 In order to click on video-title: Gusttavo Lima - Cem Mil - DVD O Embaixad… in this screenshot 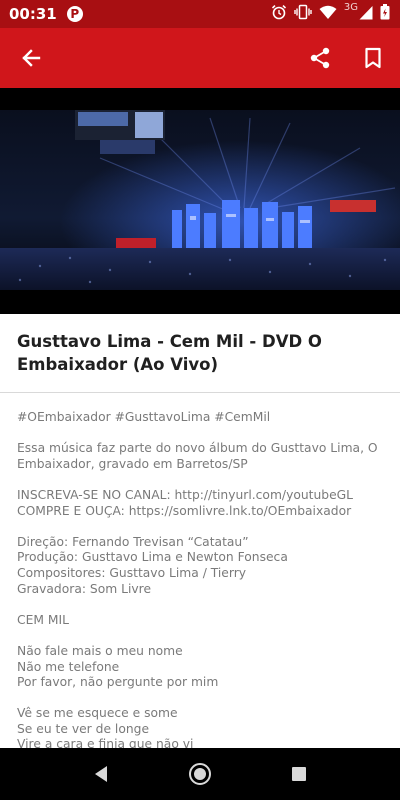, I will do `click(169, 353)`.